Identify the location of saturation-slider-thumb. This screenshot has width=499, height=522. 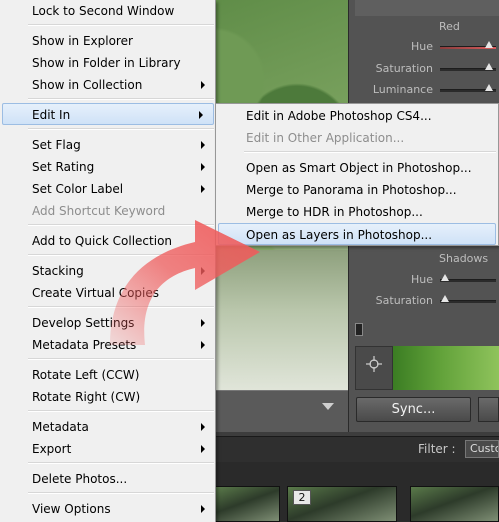
(489, 66).